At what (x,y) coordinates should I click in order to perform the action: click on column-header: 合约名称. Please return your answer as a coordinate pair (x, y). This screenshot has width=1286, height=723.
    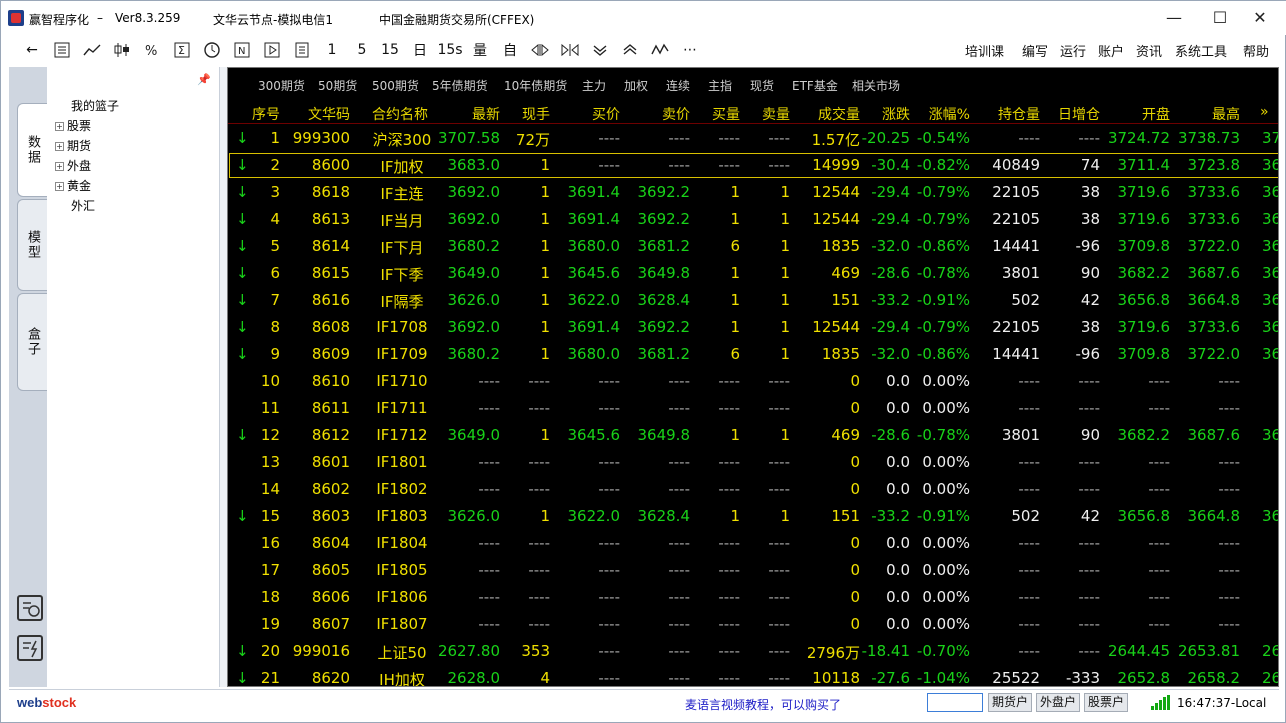
    Looking at the image, I should click on (400, 114).